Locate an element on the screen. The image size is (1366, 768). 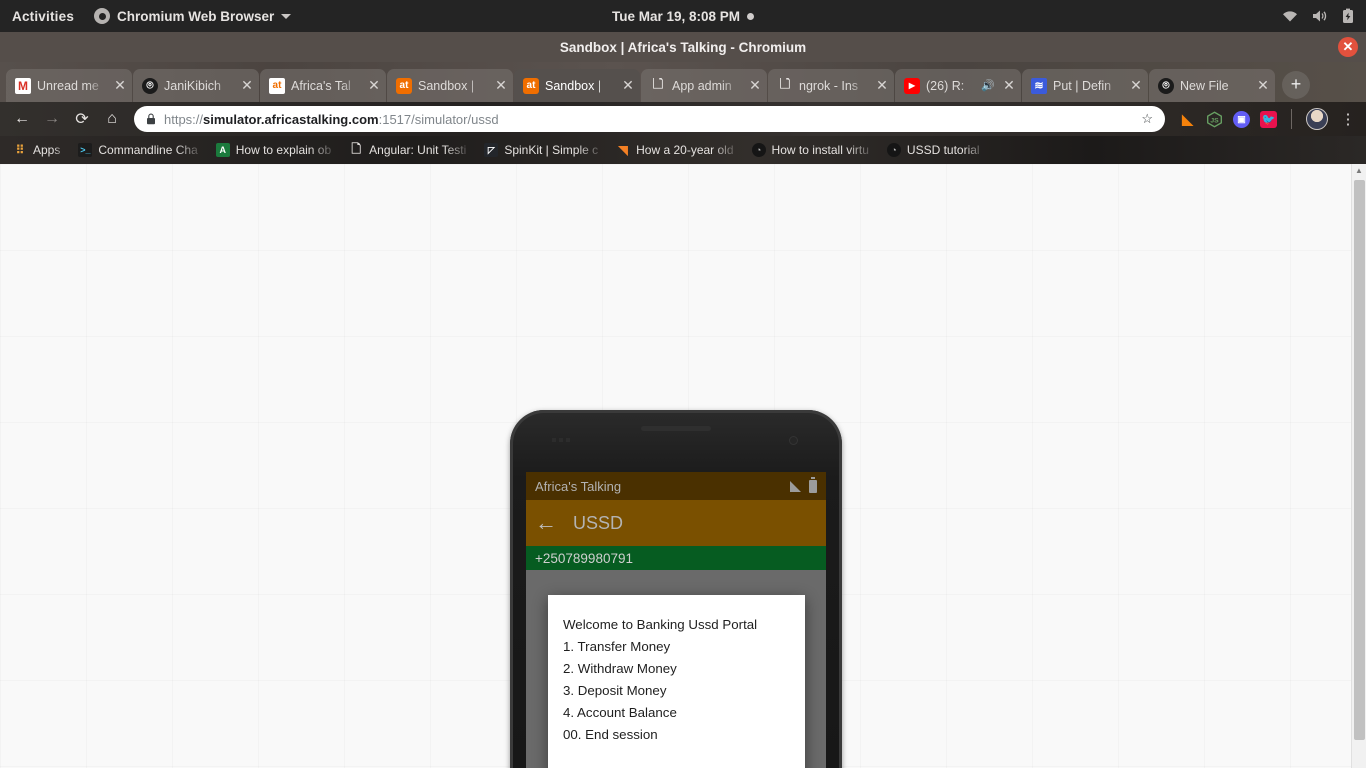
clock-button: Tue Mar 19, 8:08 PM is located at coordinates (683, 16).